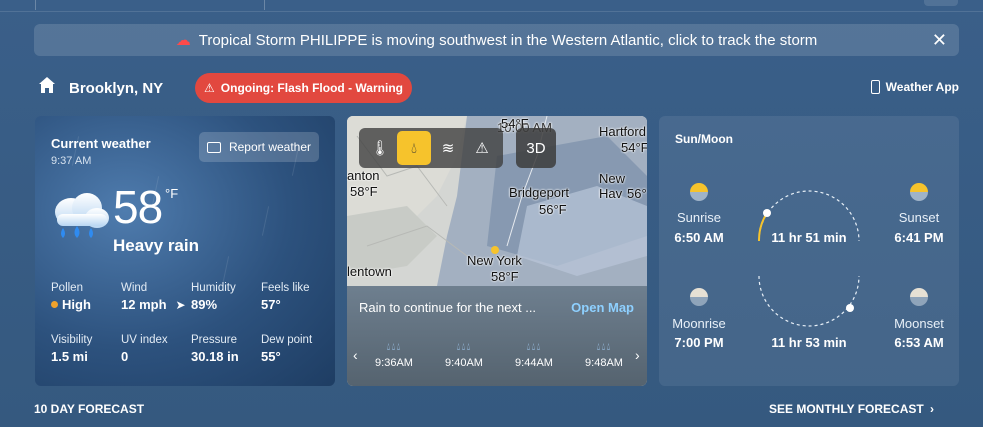 The height and width of the screenshot is (427, 983). I want to click on uv-index-cell: UV index 0, so click(156, 349).